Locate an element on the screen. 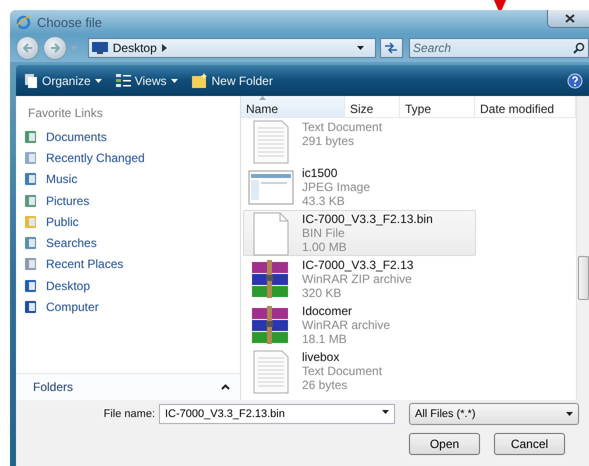 The image size is (589, 466). back-button is located at coordinates (28, 48).